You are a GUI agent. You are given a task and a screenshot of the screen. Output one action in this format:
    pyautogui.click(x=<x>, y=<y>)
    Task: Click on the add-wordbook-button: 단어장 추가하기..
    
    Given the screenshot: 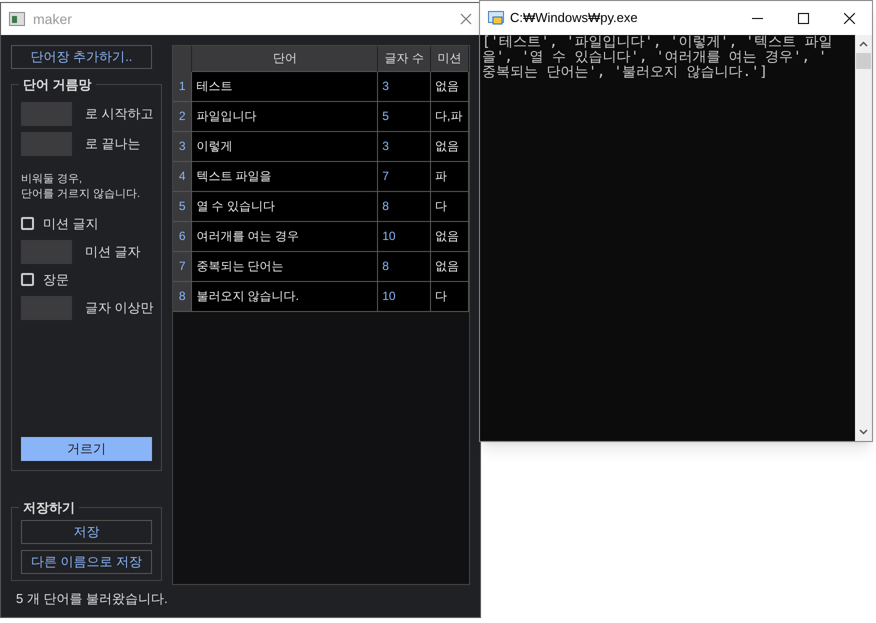 What is the action you would take?
    pyautogui.click(x=81, y=57)
    